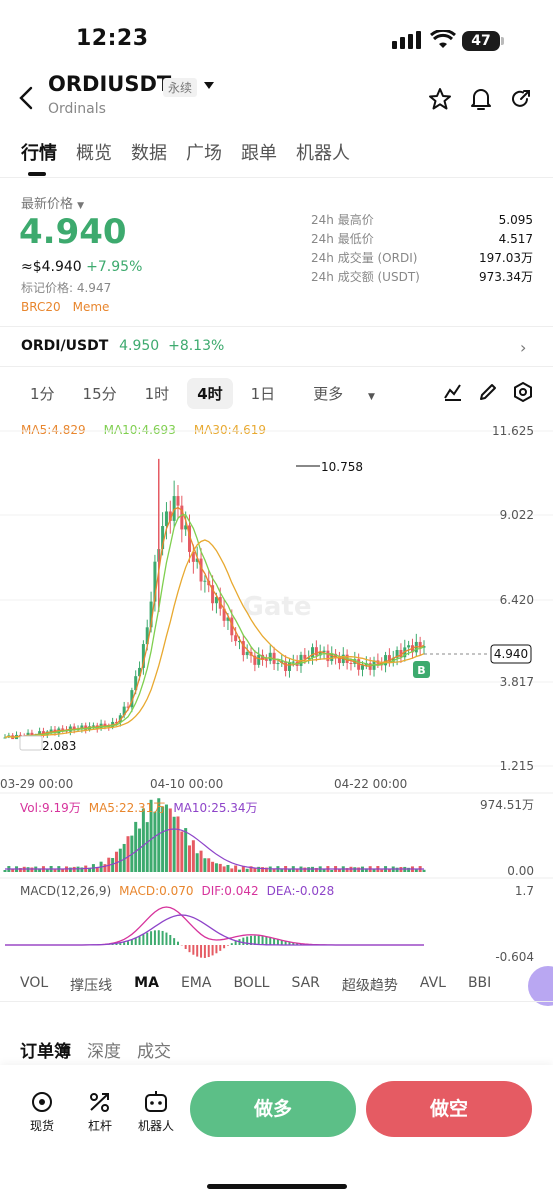 The image size is (553, 1200). I want to click on tab-depth: 深度, so click(104, 1049).